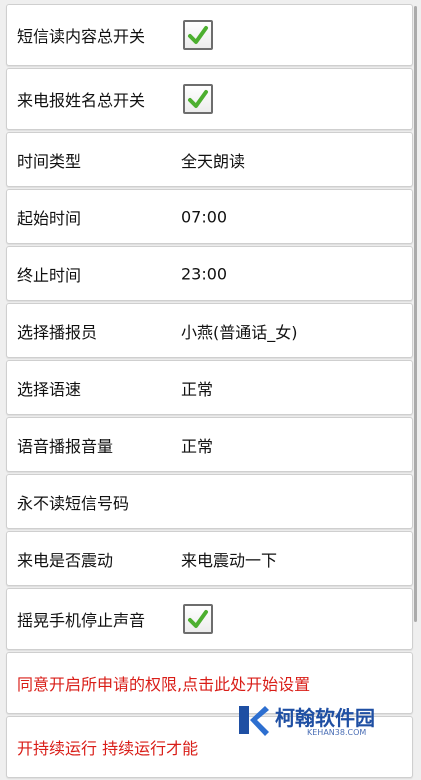 This screenshot has height=780, width=421. Describe the element at coordinates (81, 620) in the screenshot. I see `shake-stop-label: 摇晃手机停止声音` at that location.